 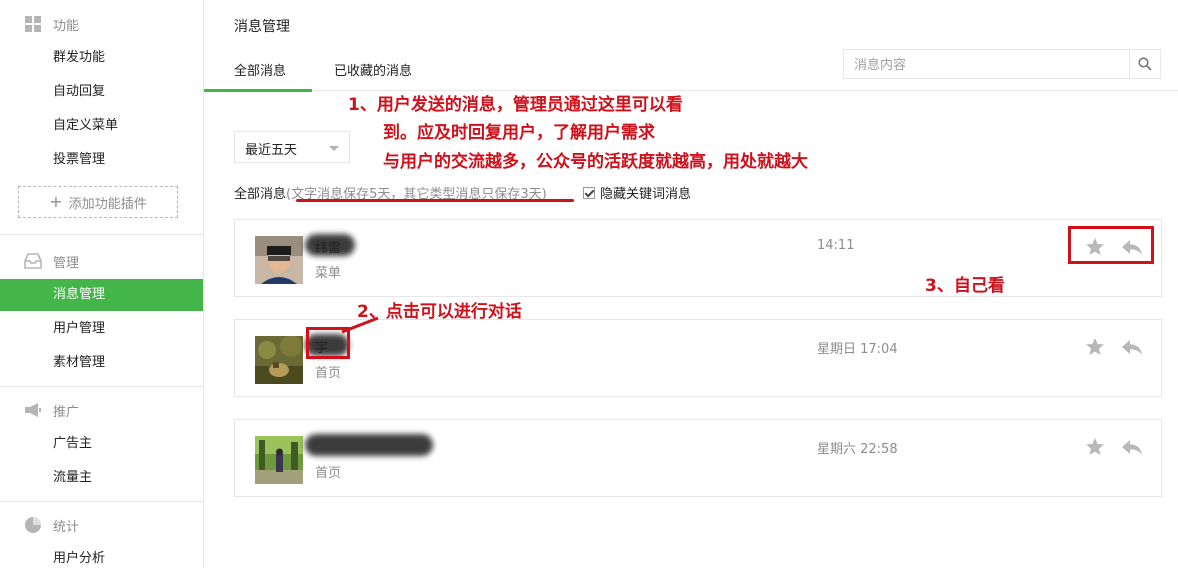 I want to click on sidebar-item-messages: 消息管理, so click(x=101, y=295).